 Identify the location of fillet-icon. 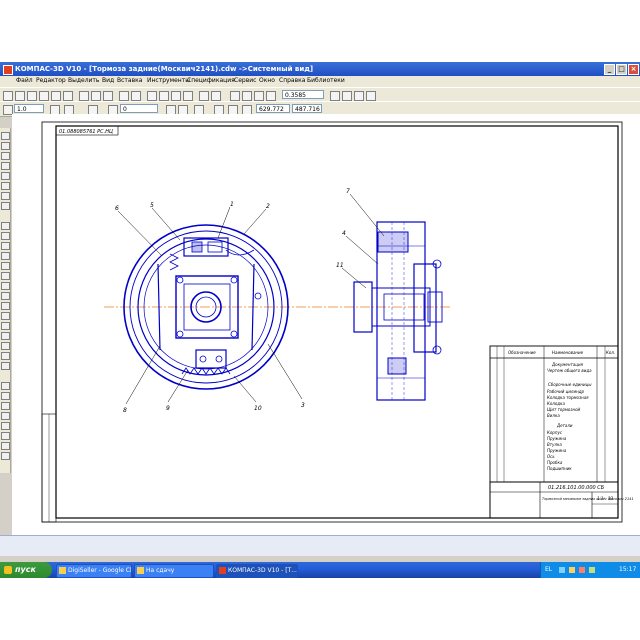
(5, 316).